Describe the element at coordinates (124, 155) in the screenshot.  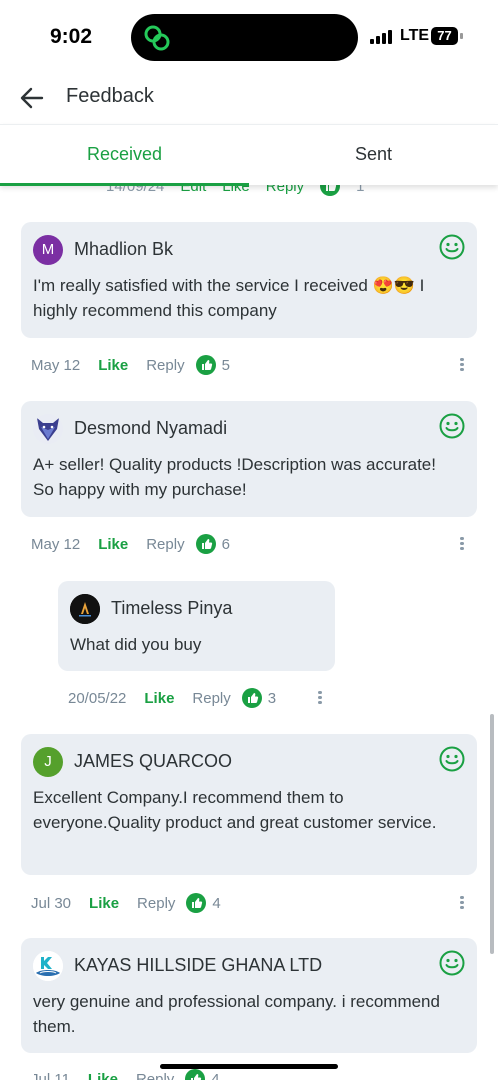
I see `tab-received: Received` at that location.